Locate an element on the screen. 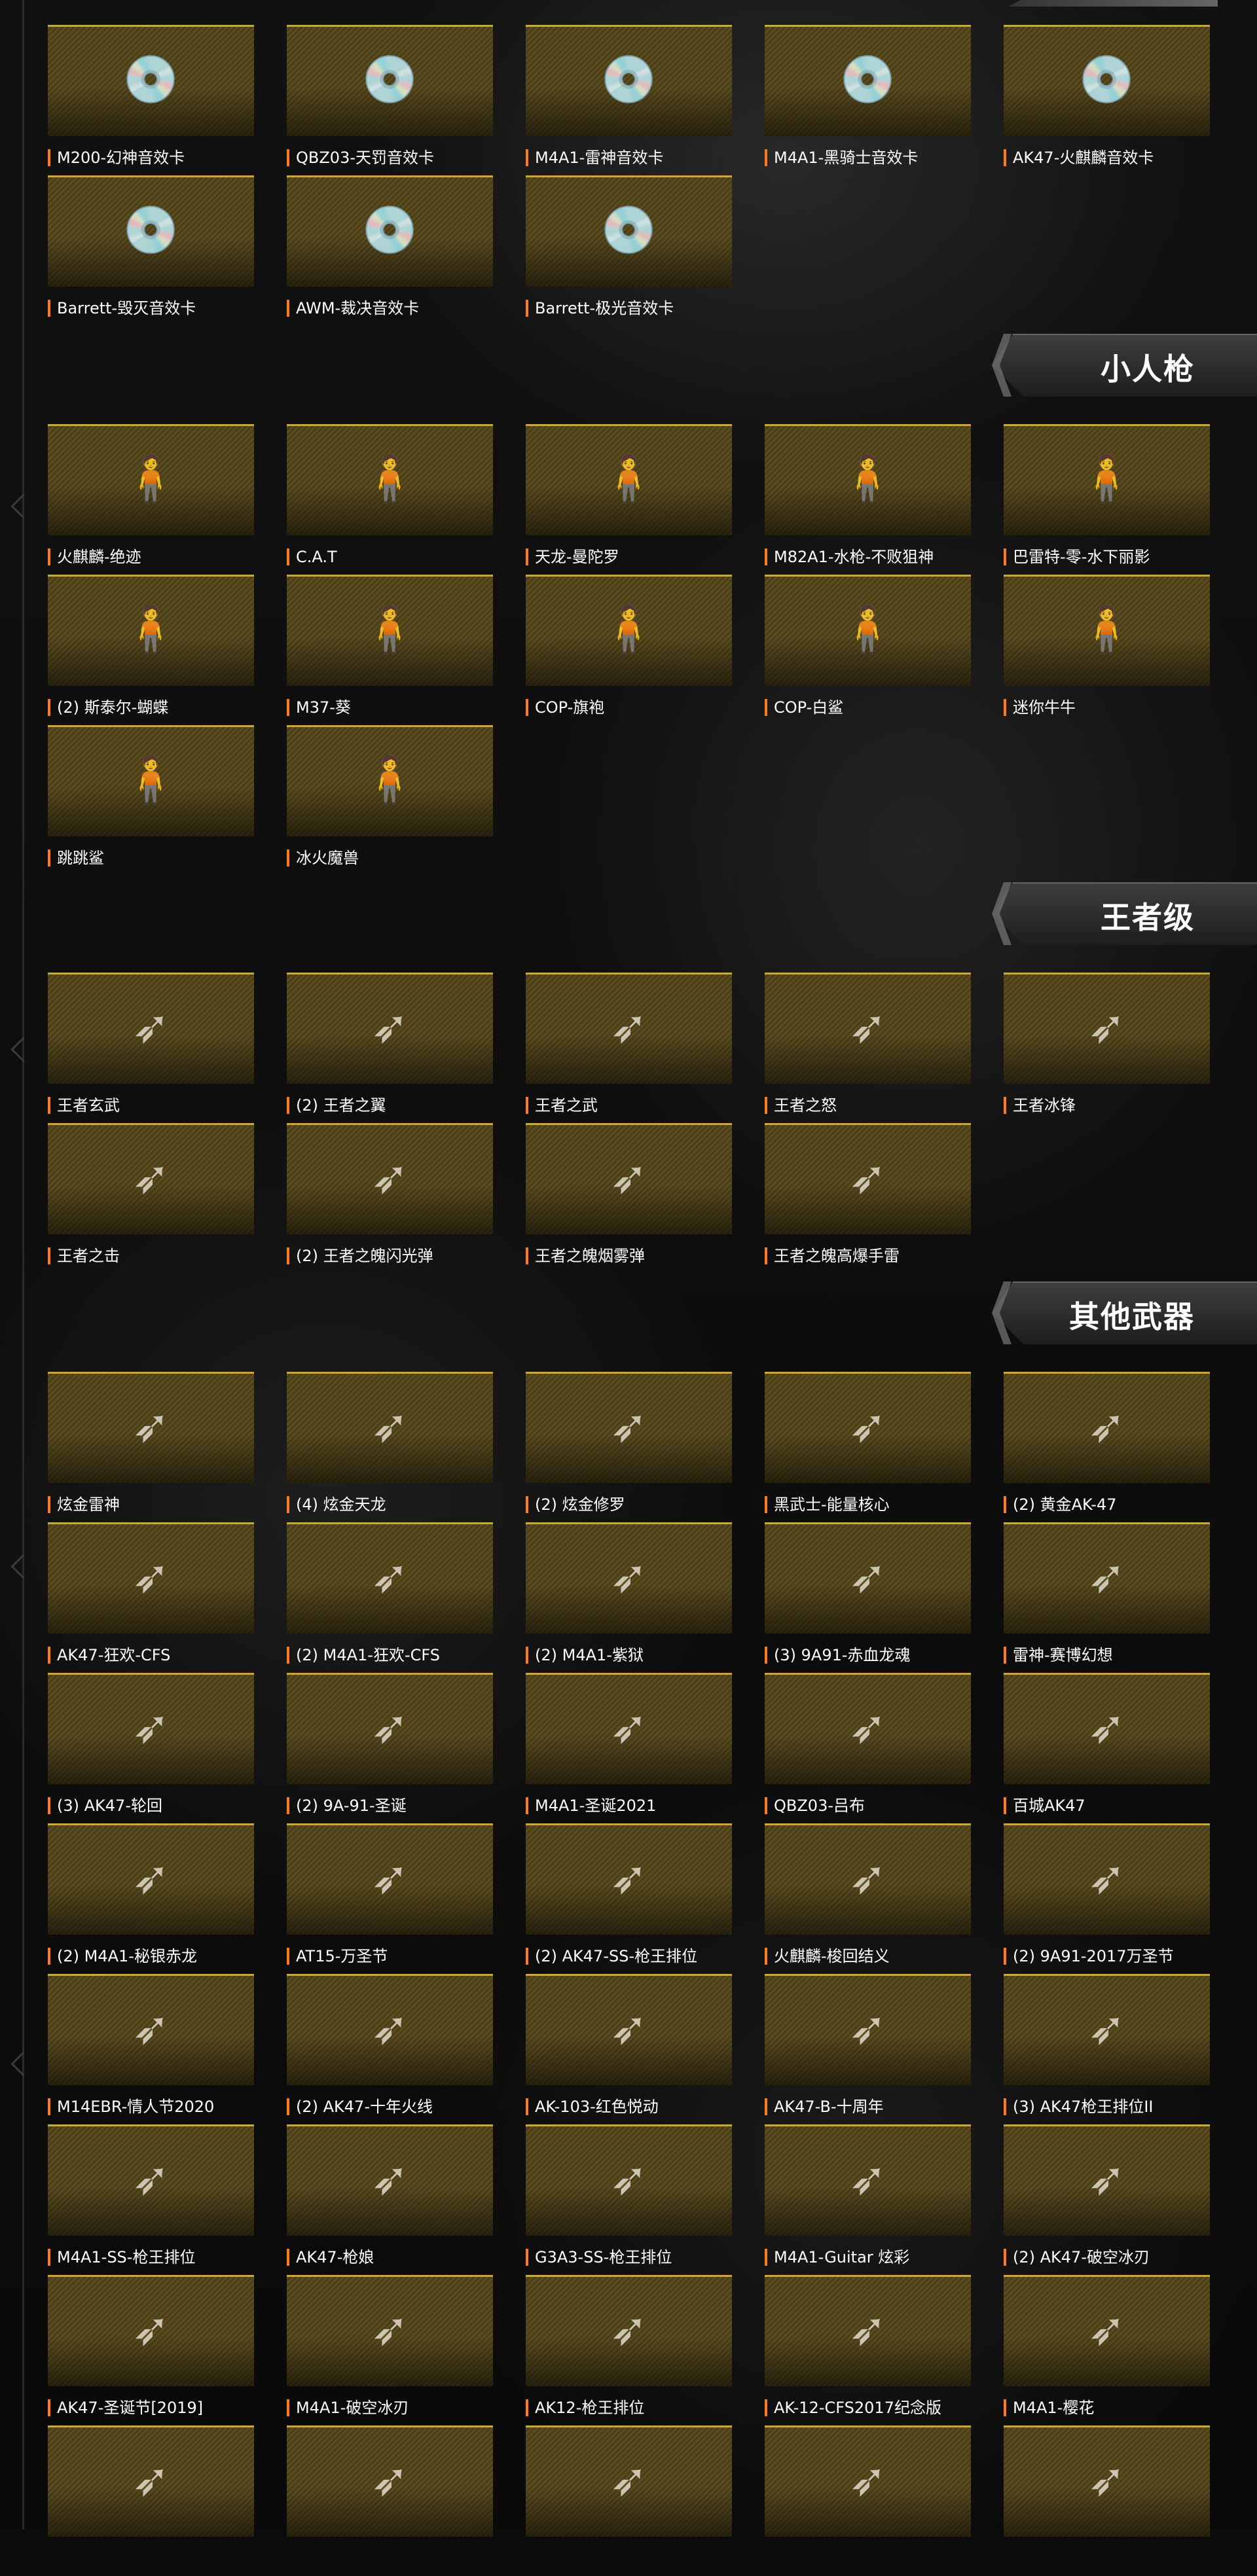  item-card: ➶ 王者冰锋 is located at coordinates (1107, 1048).